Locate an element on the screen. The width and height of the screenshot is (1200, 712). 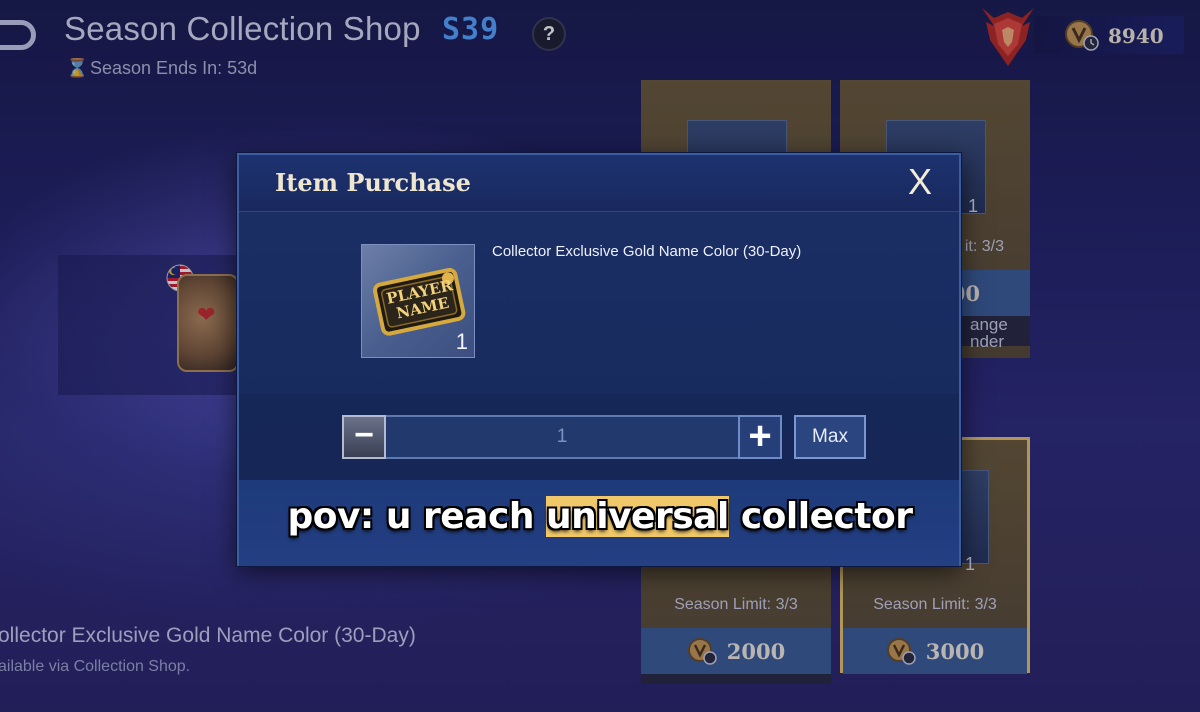
item-quantity: 1 is located at coordinates (461, 341).